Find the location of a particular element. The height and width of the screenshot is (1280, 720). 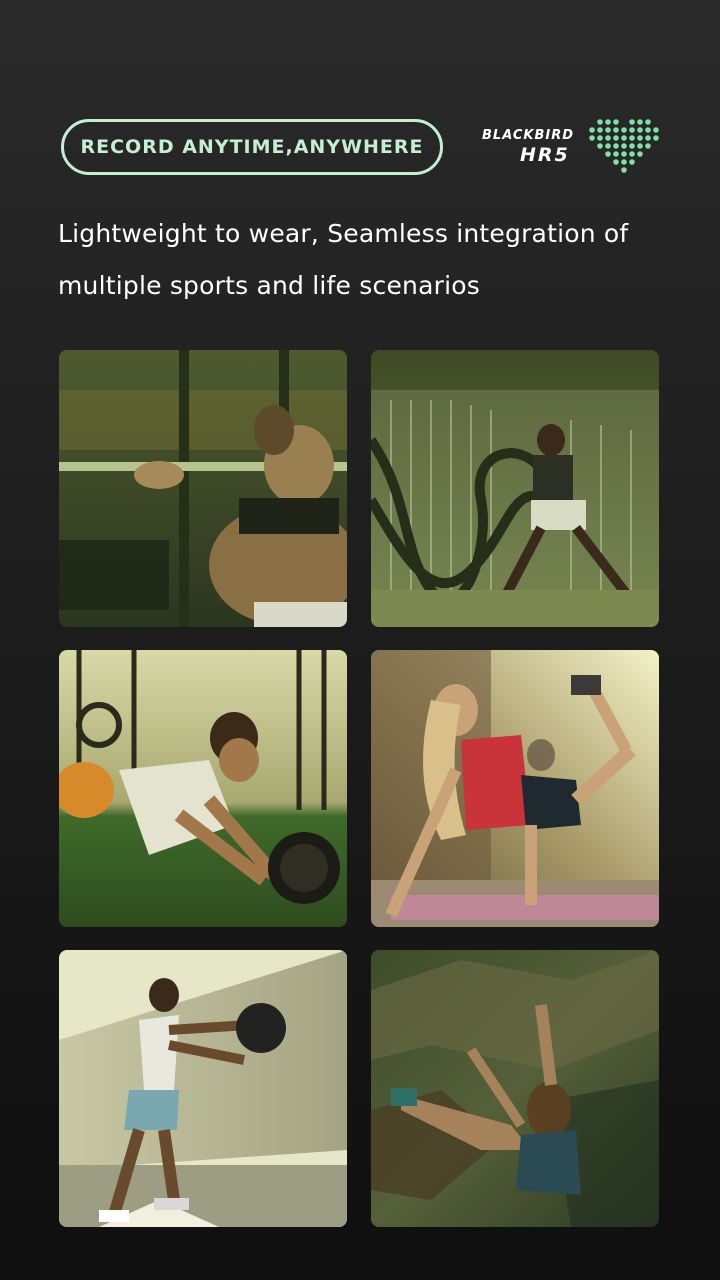

brand-logo: BLACKBIRD HR5 is located at coordinates (570, 148).